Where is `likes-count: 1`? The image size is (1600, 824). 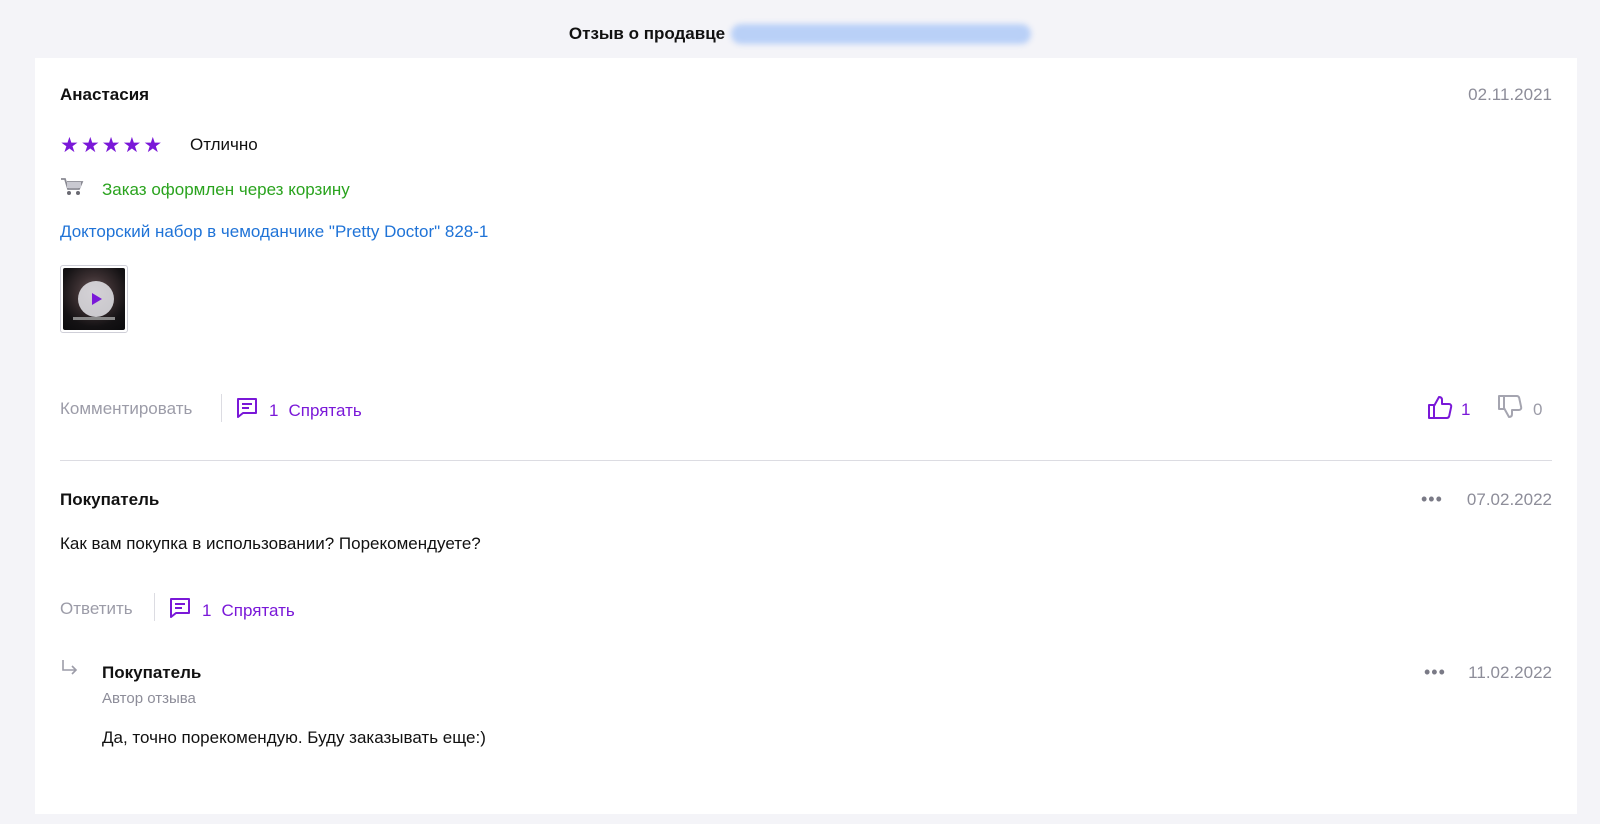
likes-count: 1 is located at coordinates (1466, 409).